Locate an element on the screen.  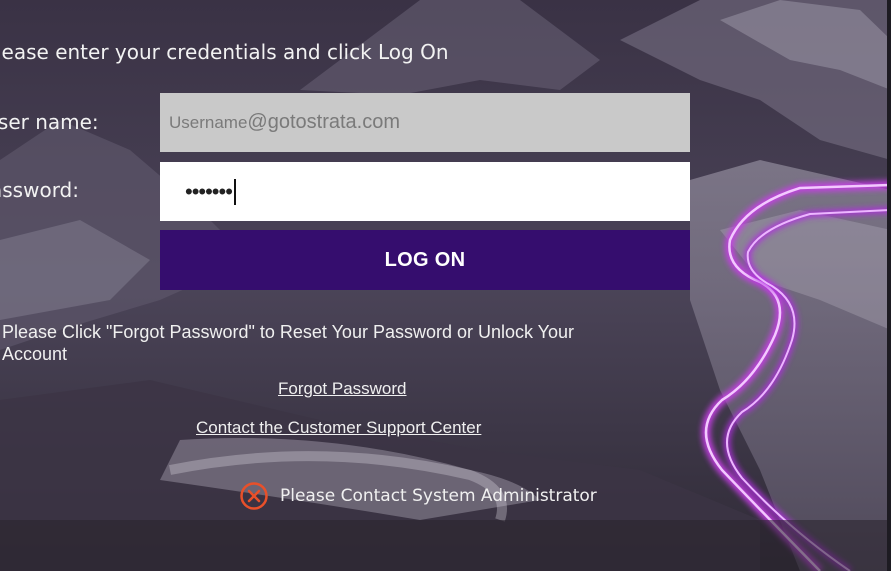
forgot-password-link: Forgot Password is located at coordinates (342, 389).